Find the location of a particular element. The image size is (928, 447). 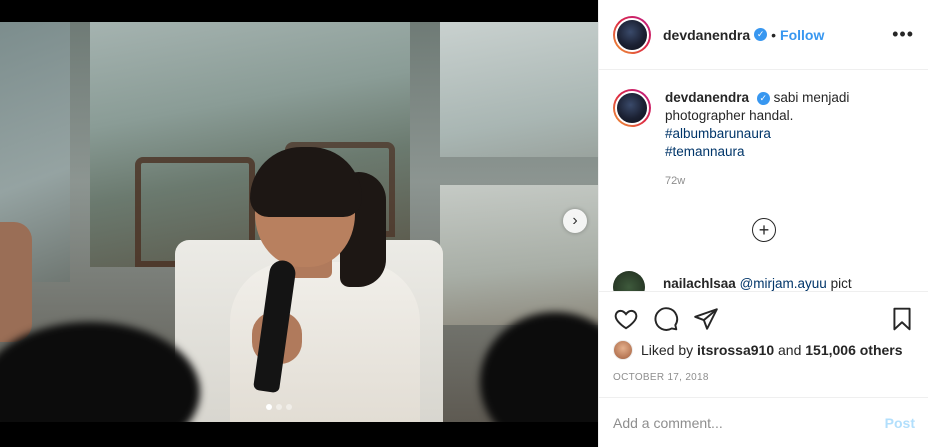

add-comment-bar: Post is located at coordinates (763, 422).